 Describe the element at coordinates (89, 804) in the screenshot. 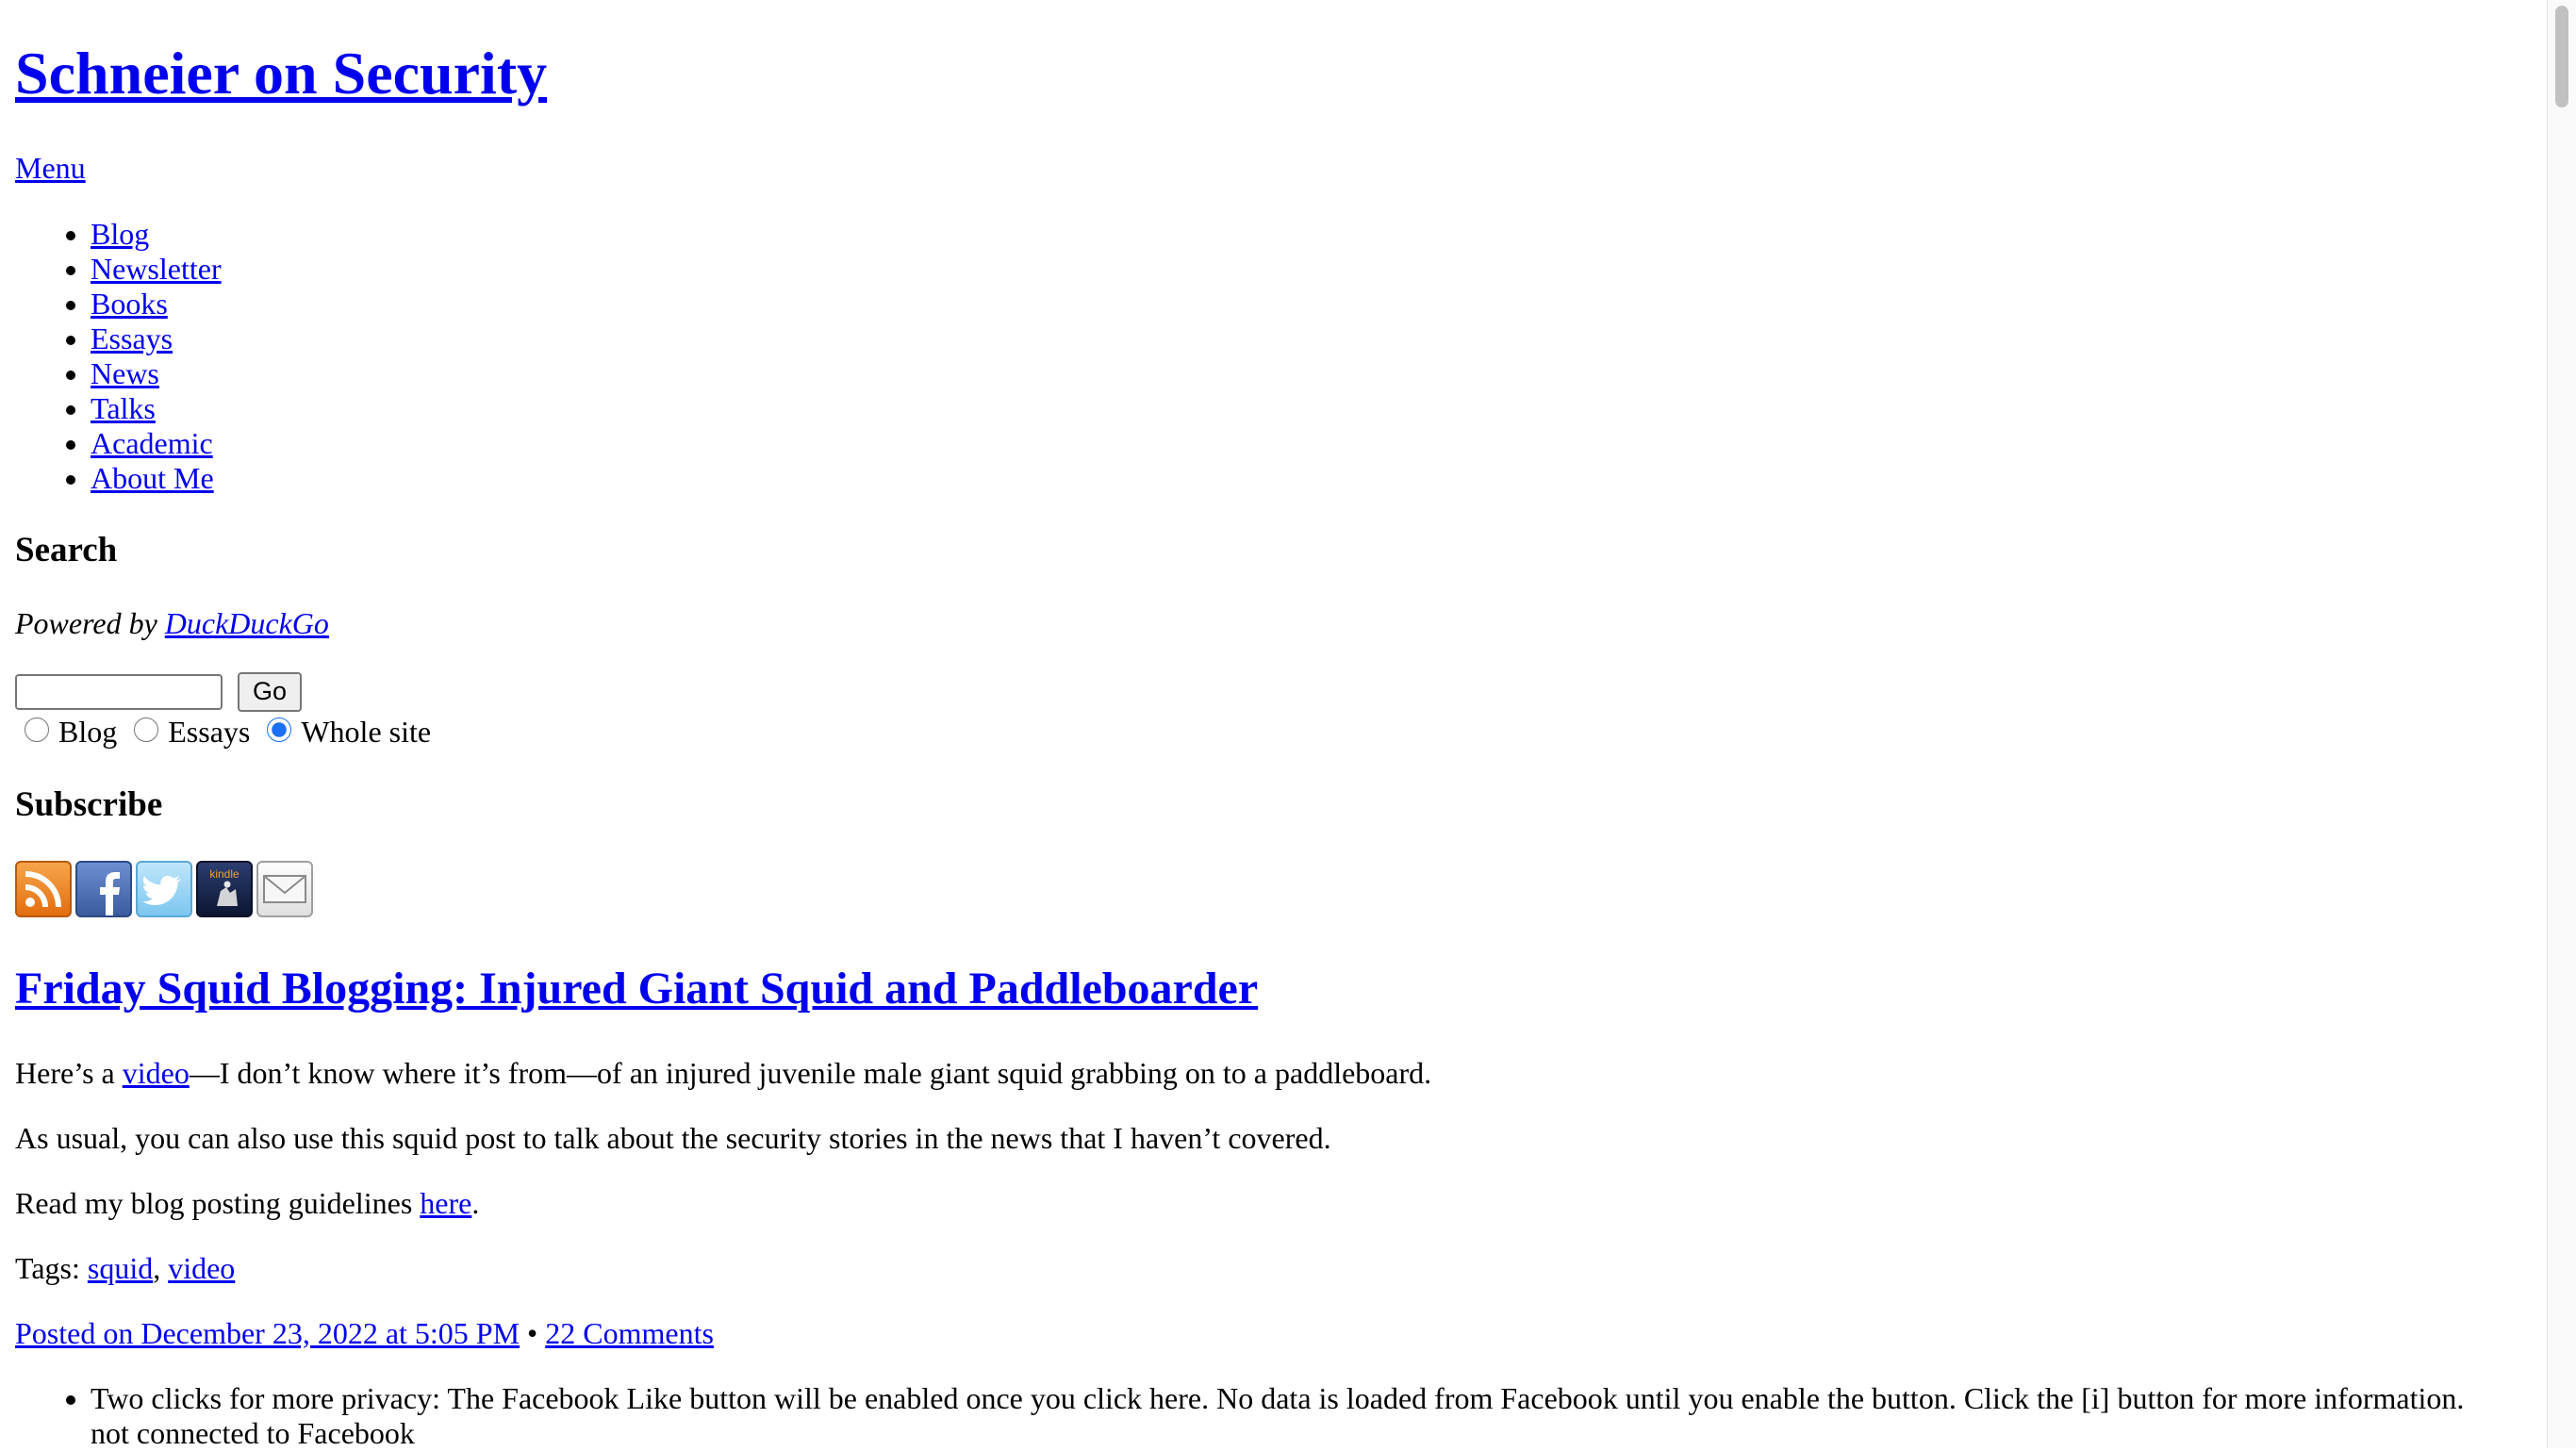

I see `subscribe-heading: Subscribe` at that location.